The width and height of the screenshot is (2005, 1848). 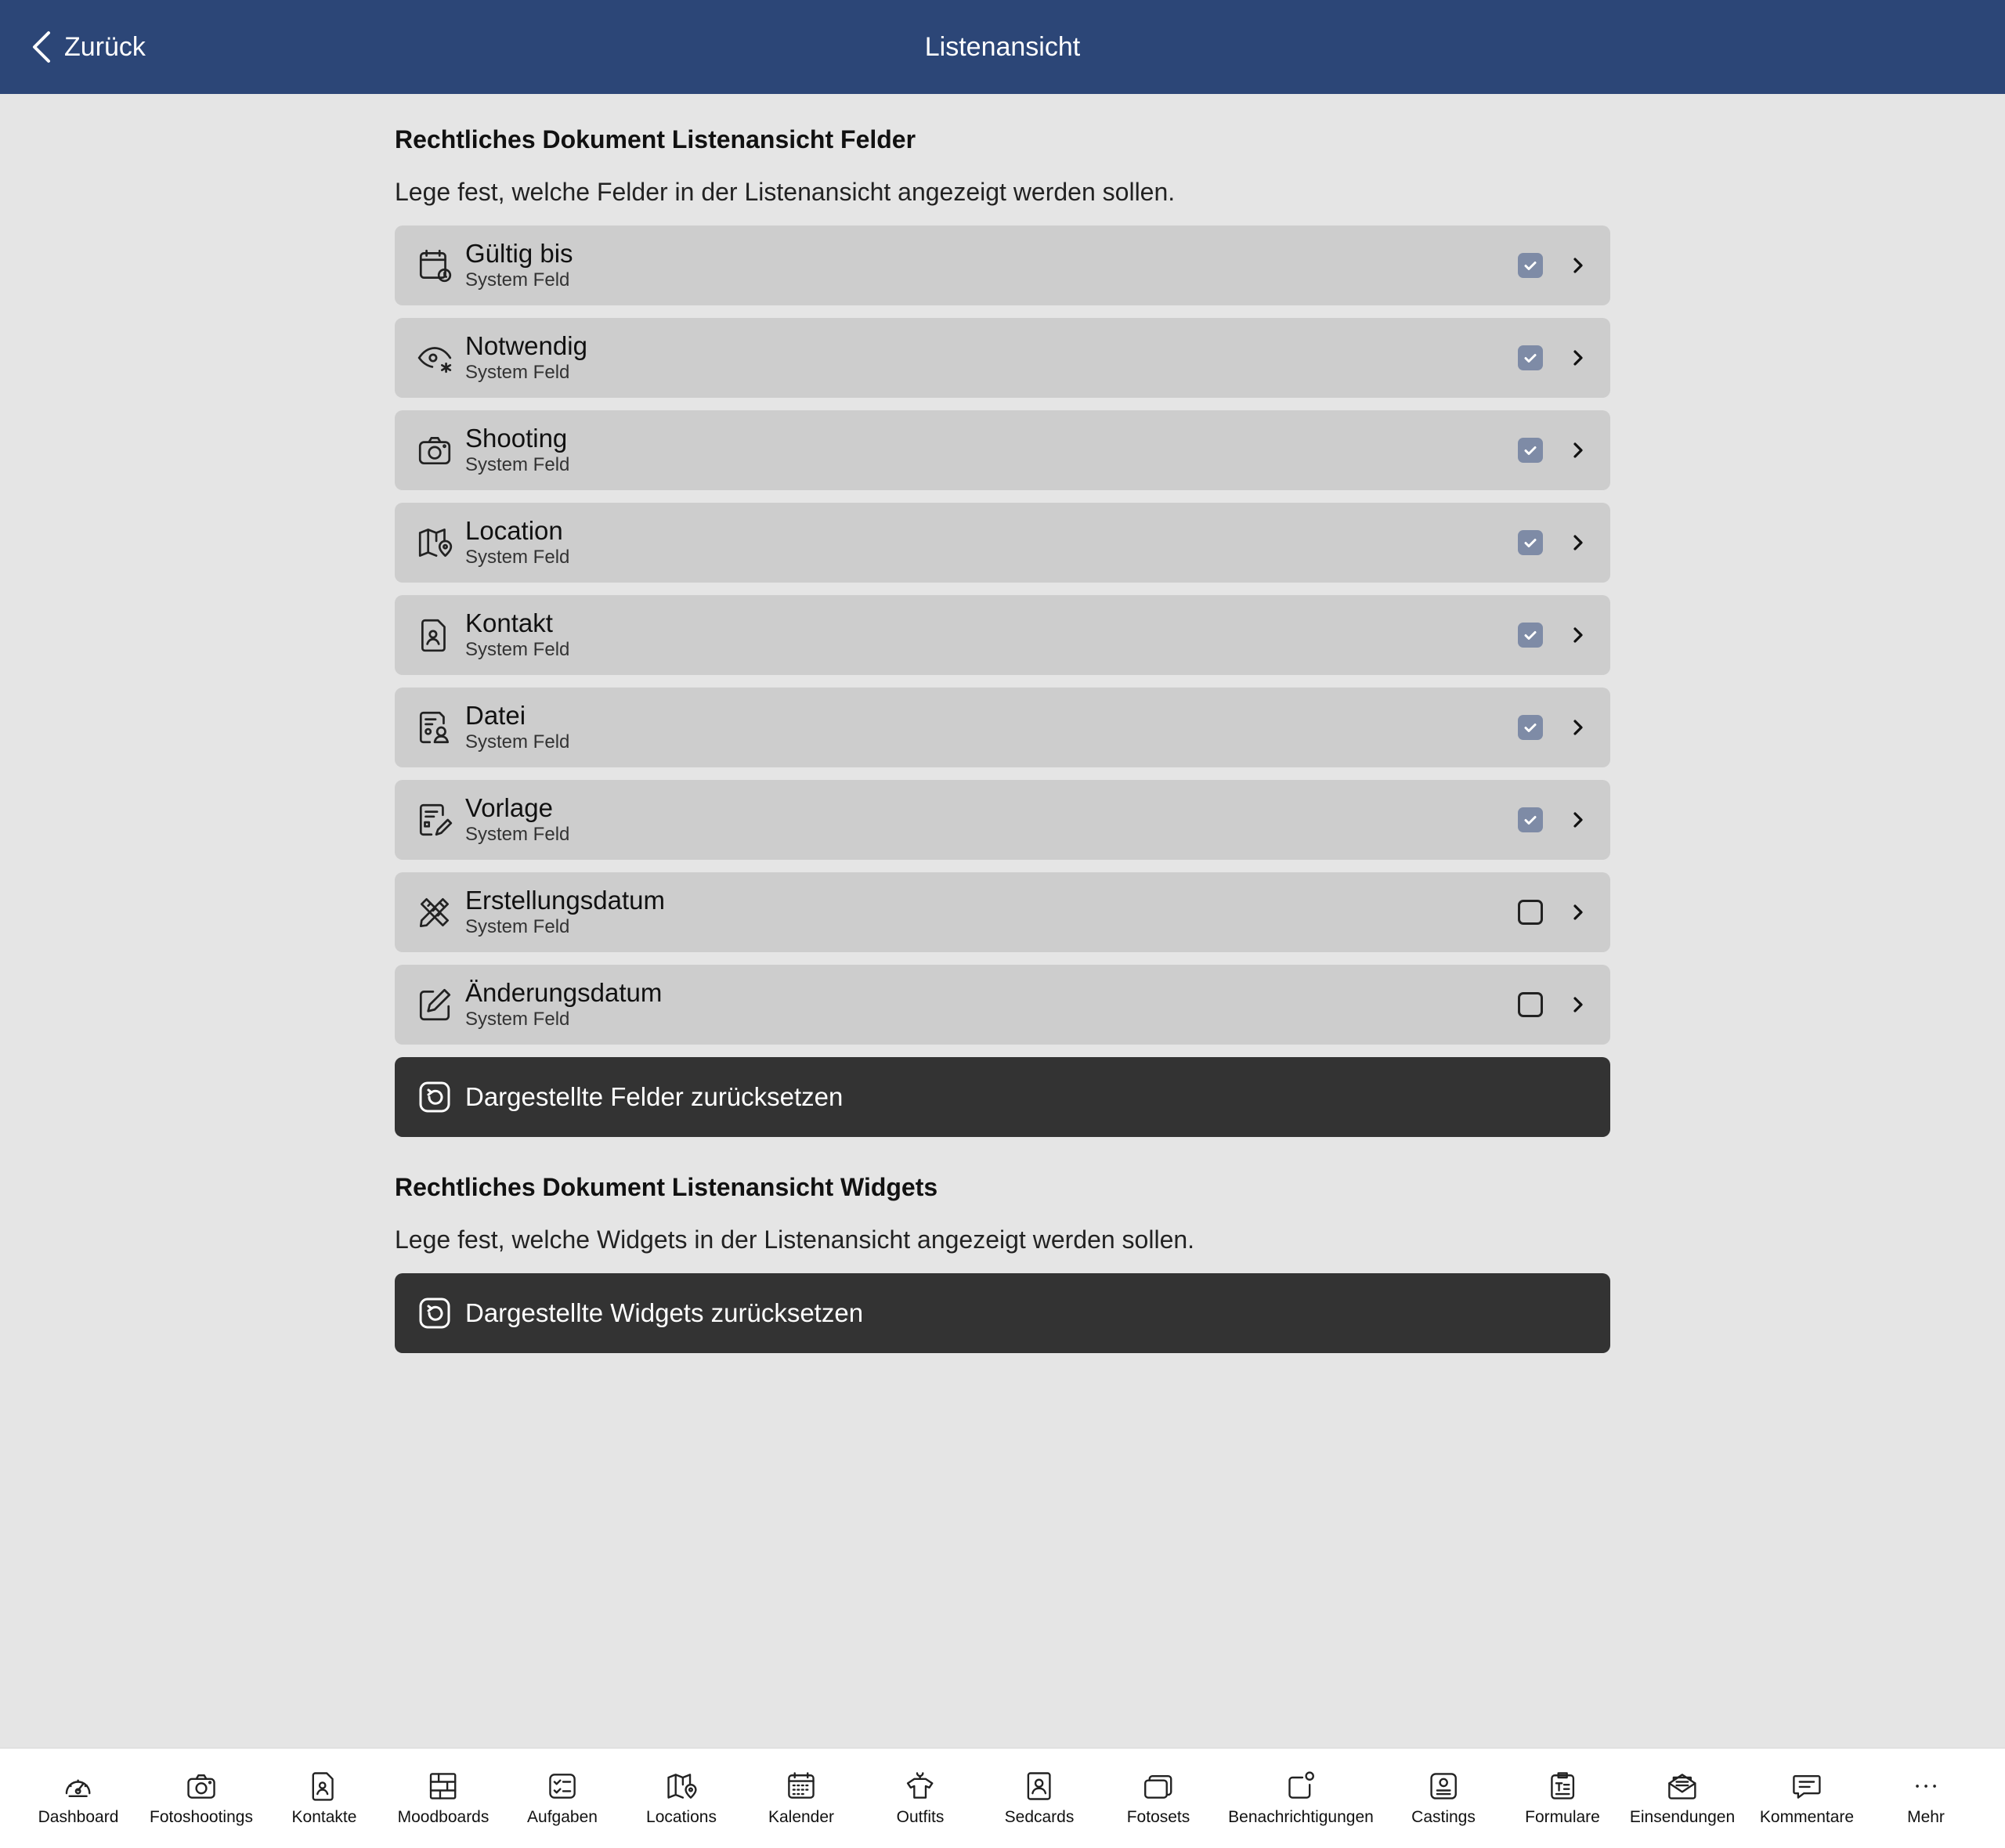 What do you see at coordinates (1562, 1817) in the screenshot?
I see `tab-label: Formulare` at bounding box center [1562, 1817].